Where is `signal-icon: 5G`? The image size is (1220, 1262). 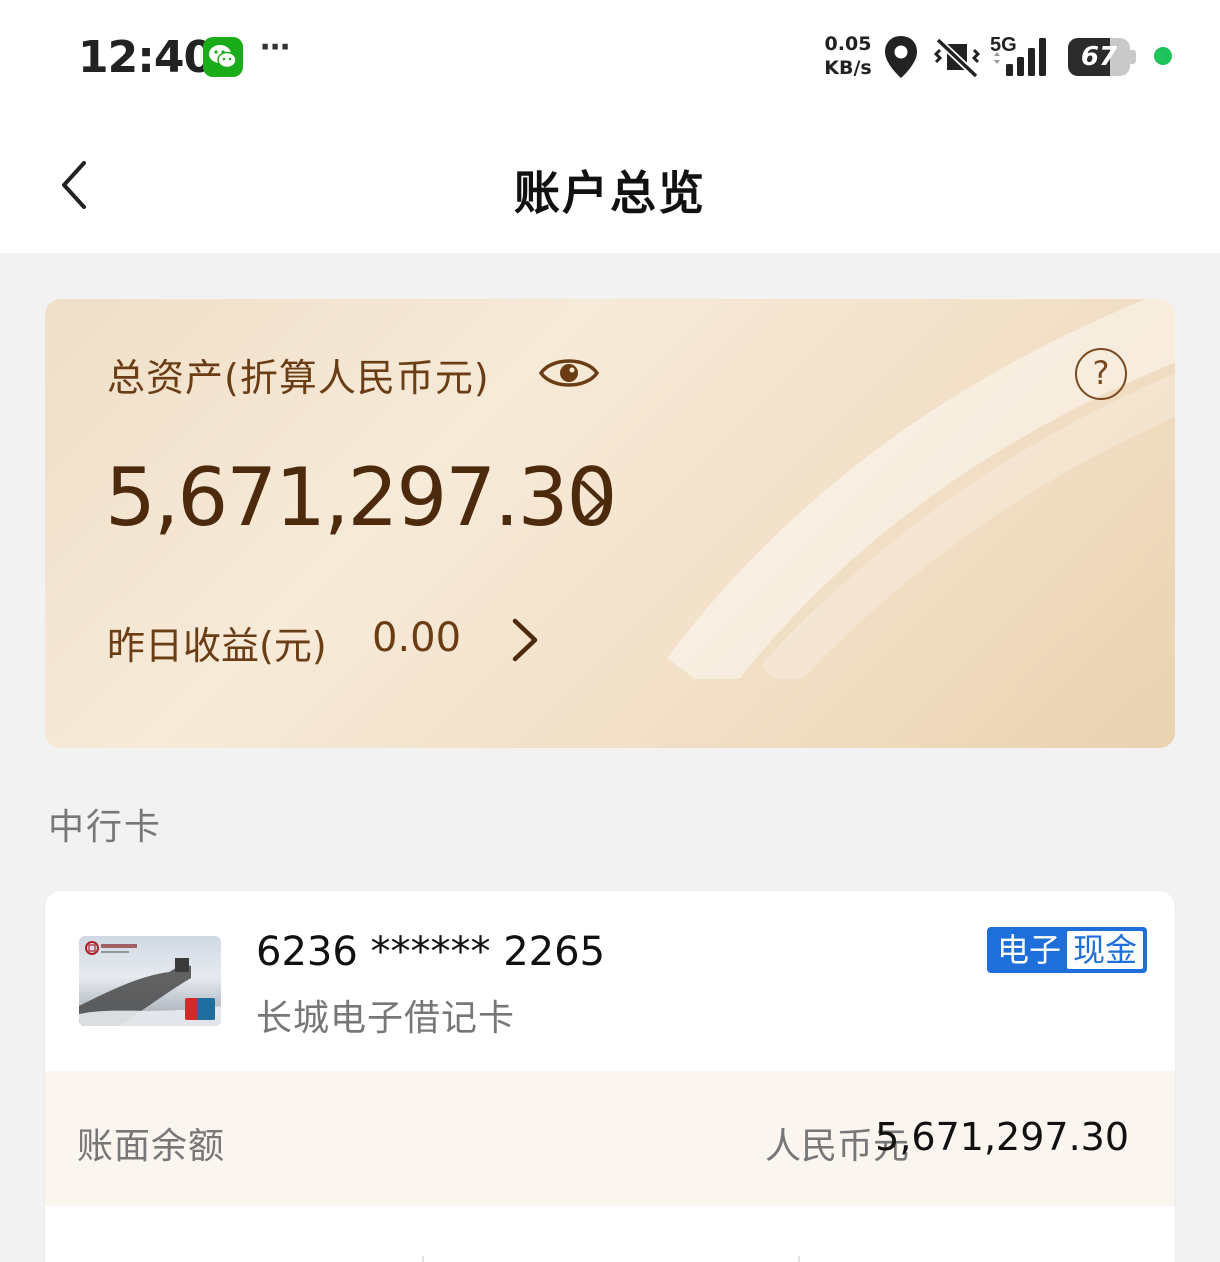
signal-icon: 5G is located at coordinates (1023, 57).